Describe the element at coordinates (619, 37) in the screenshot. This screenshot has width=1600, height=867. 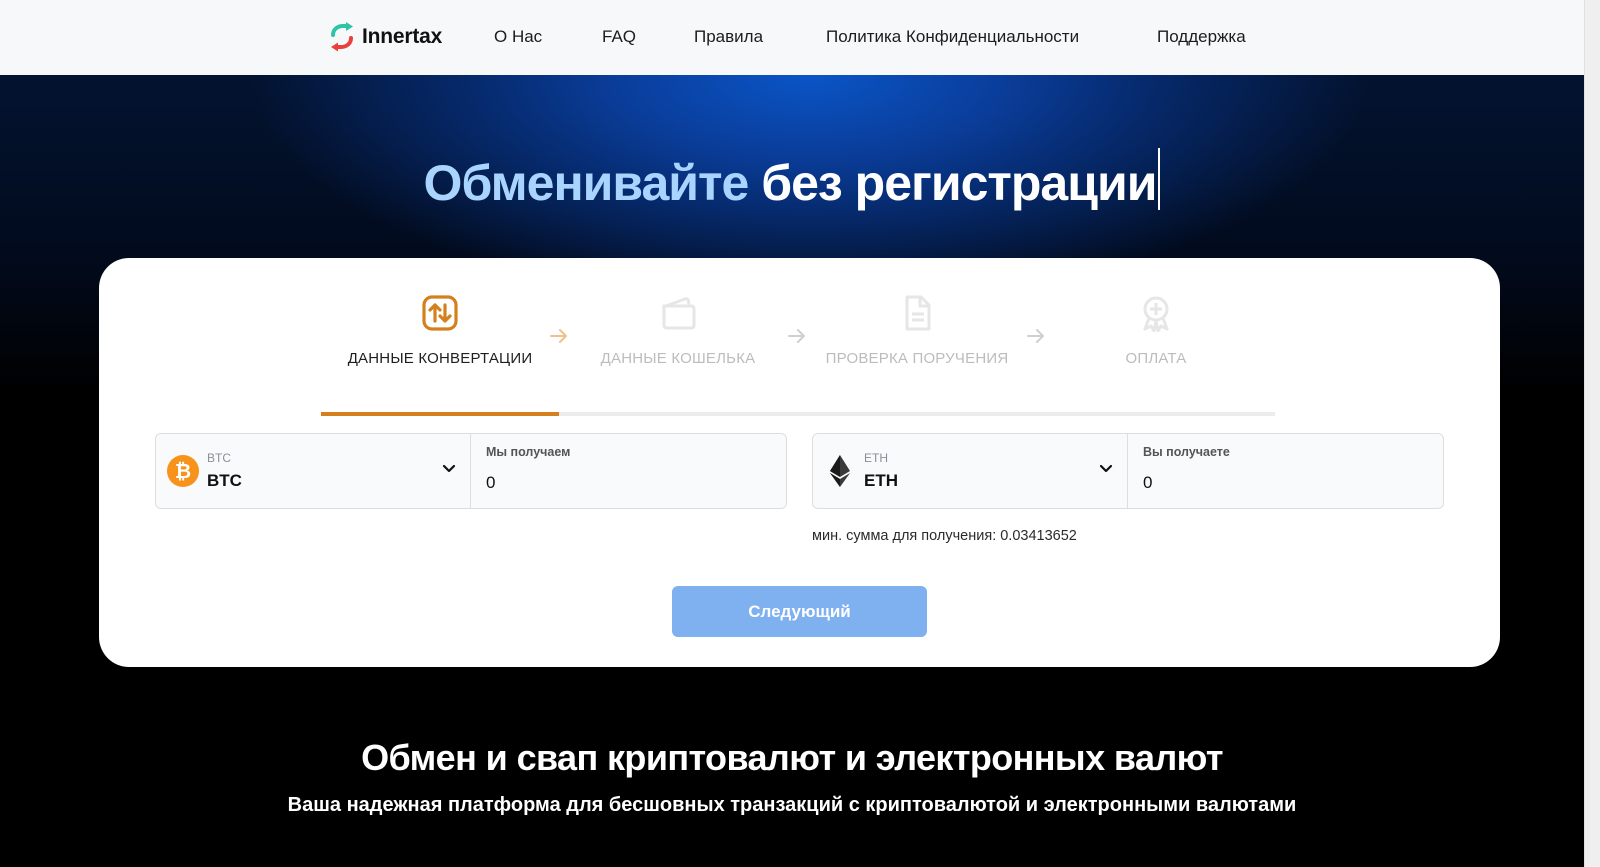
I see `nav-faq: FAQ` at that location.